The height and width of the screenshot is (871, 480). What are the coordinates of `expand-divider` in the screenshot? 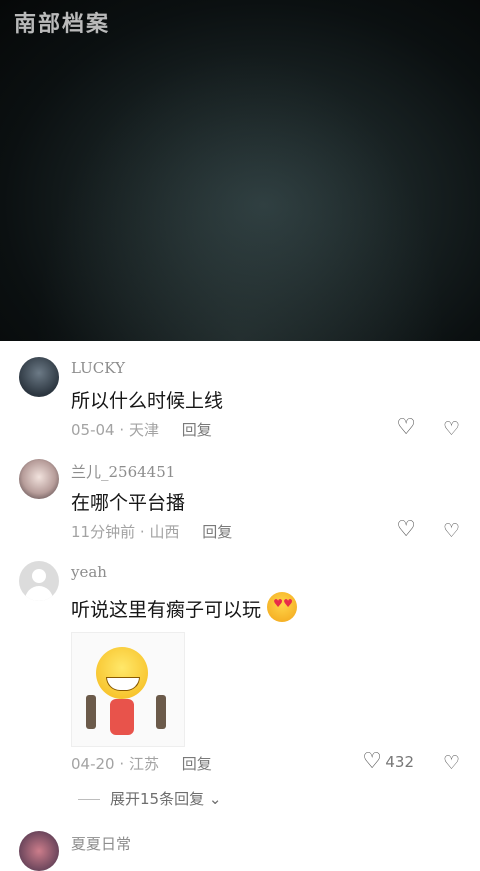 It's located at (89, 799).